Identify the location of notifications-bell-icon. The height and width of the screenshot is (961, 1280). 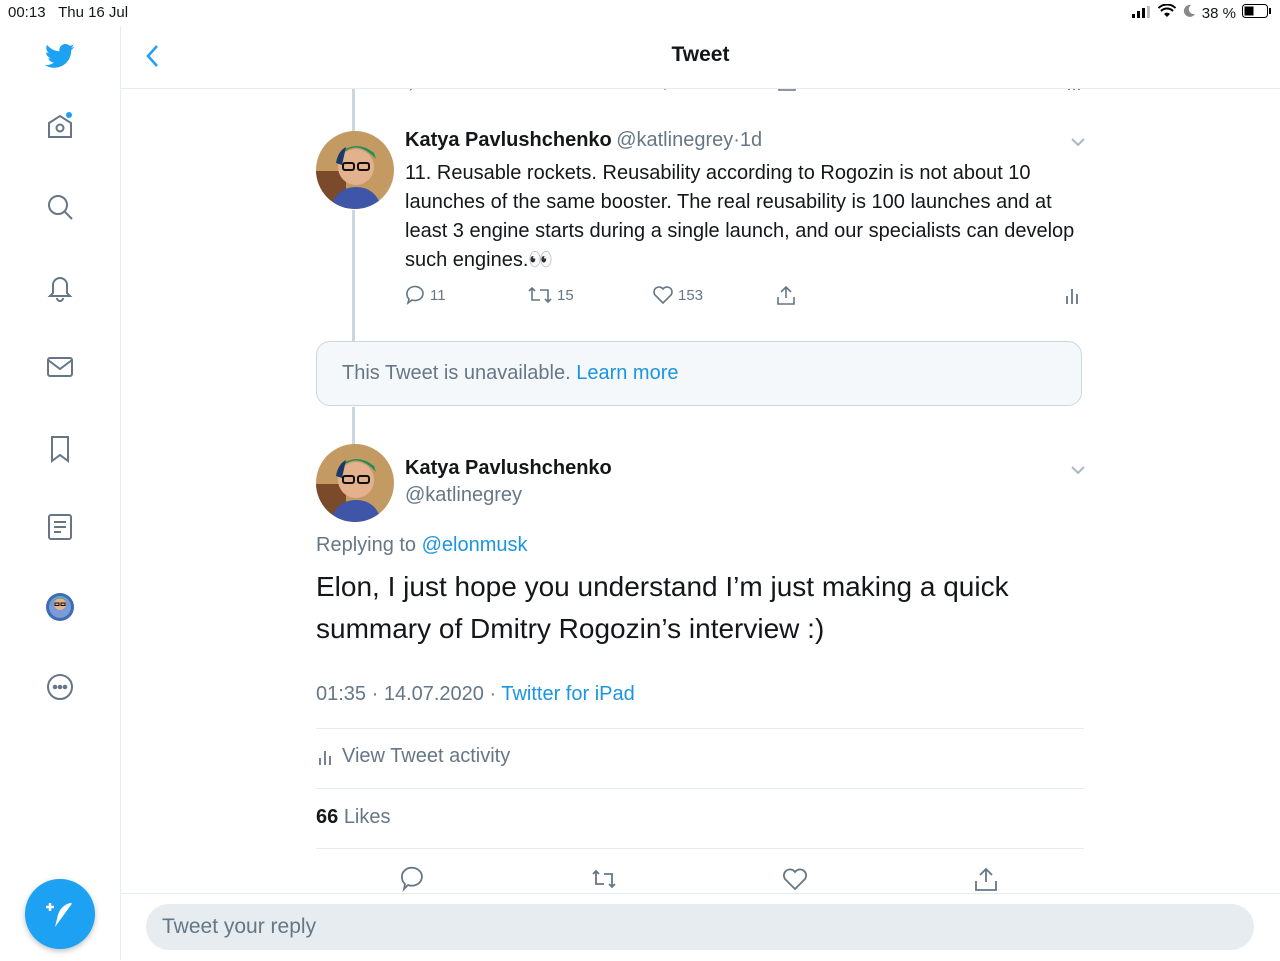
(60, 287).